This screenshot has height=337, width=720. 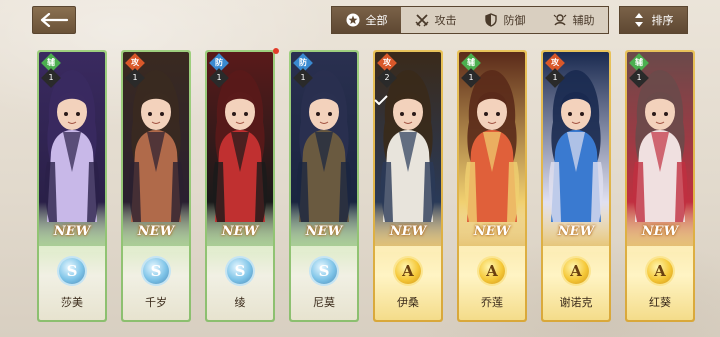 I want to click on checkmark-icon, so click(x=381, y=99).